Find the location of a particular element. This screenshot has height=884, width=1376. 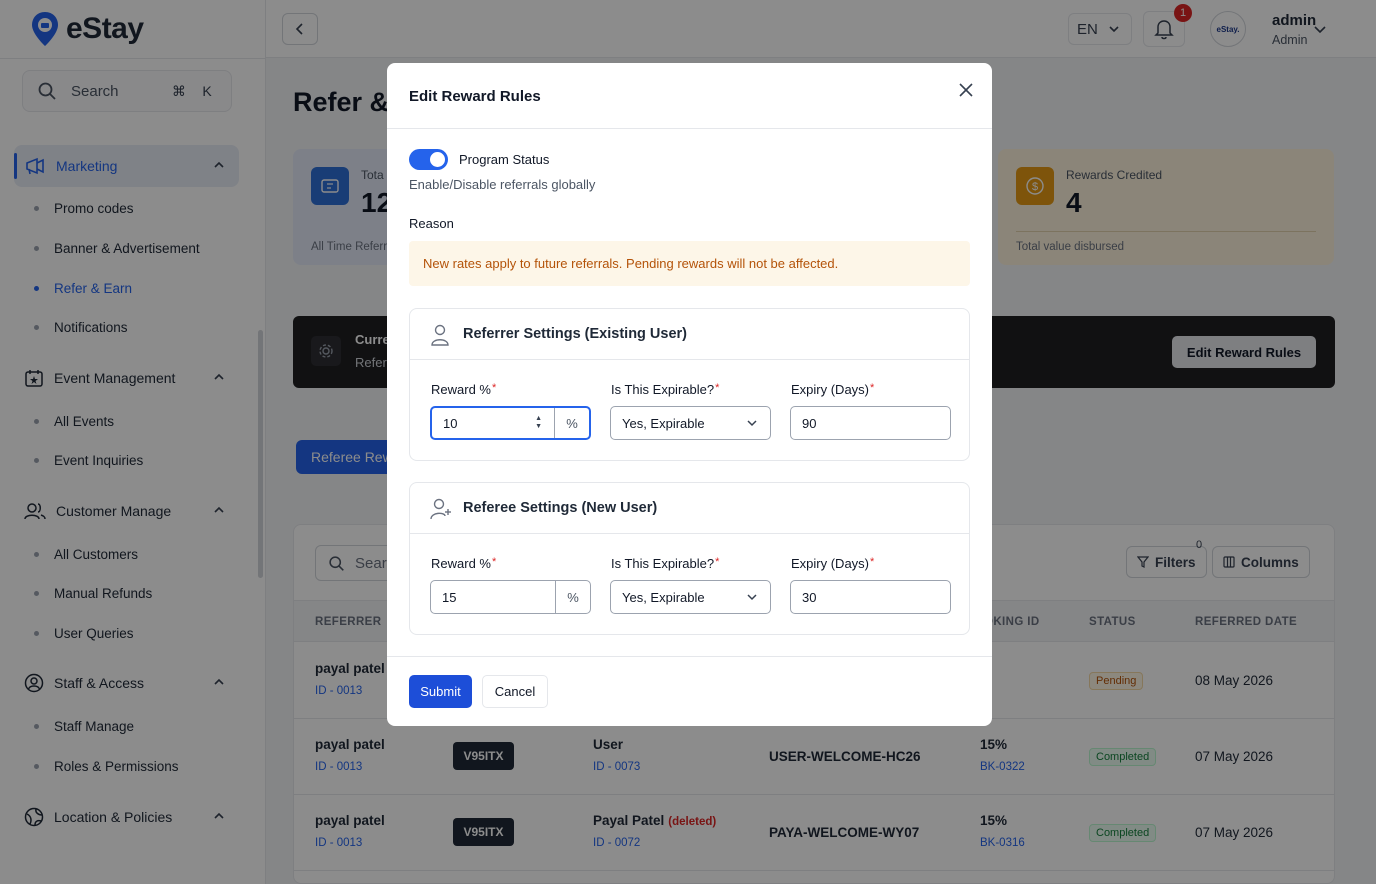

modal-footer-divider is located at coordinates (689, 656).